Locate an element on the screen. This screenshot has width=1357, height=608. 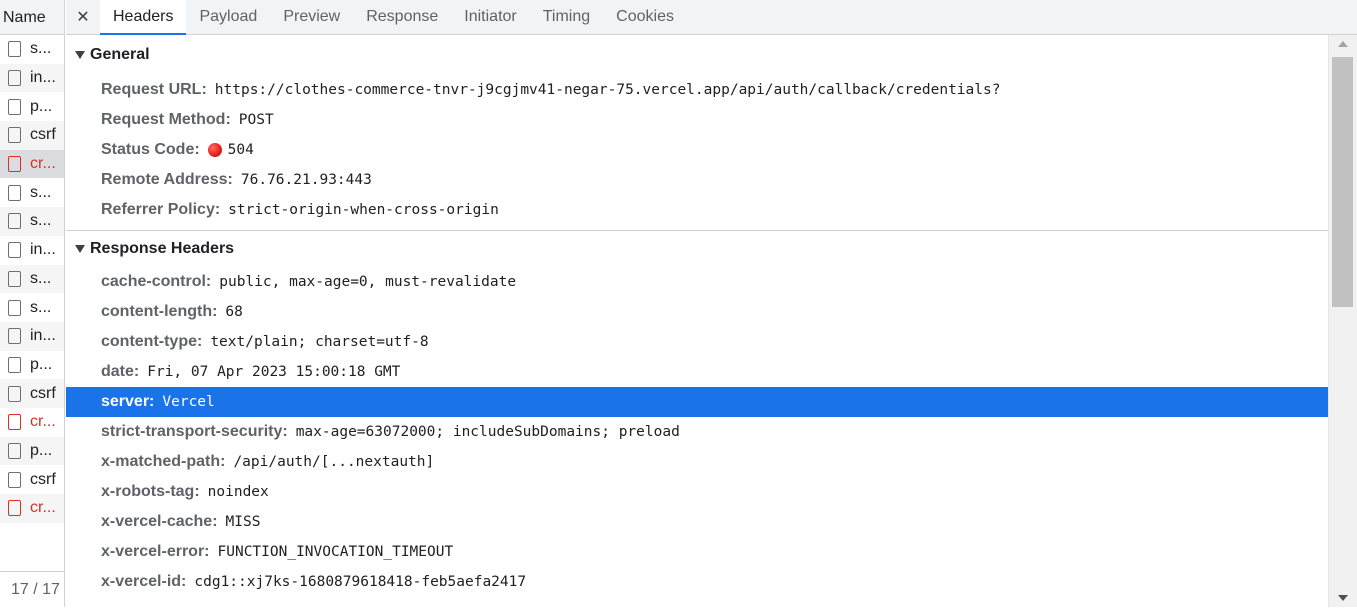
header-key: Status Code: is located at coordinates (150, 149).